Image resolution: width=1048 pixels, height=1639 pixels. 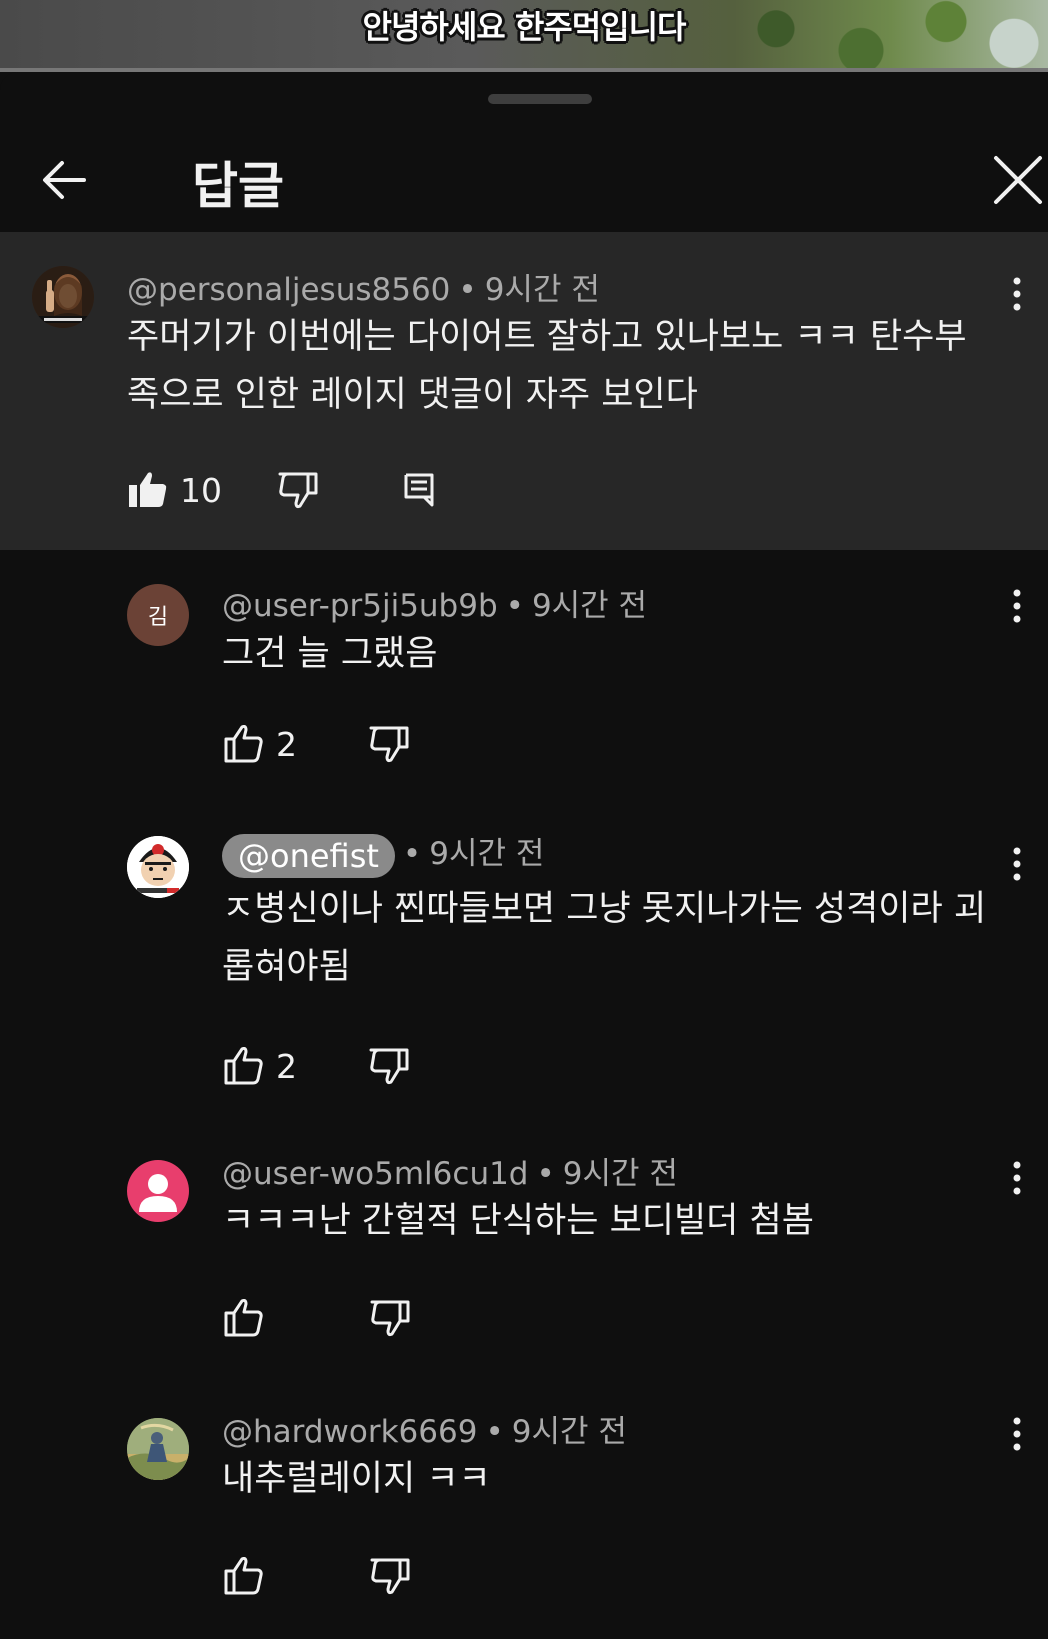 What do you see at coordinates (330, 654) in the screenshot?
I see `comment-text: 그건 늘 그랬음` at bounding box center [330, 654].